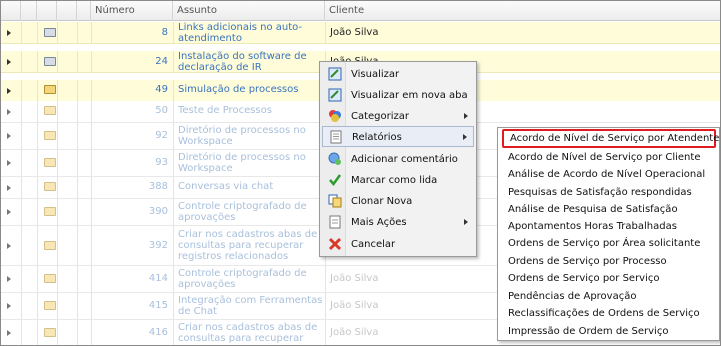  What do you see at coordinates (409, 95) in the screenshot?
I see `menu-item-label: Visualizar em nova aba` at bounding box center [409, 95].